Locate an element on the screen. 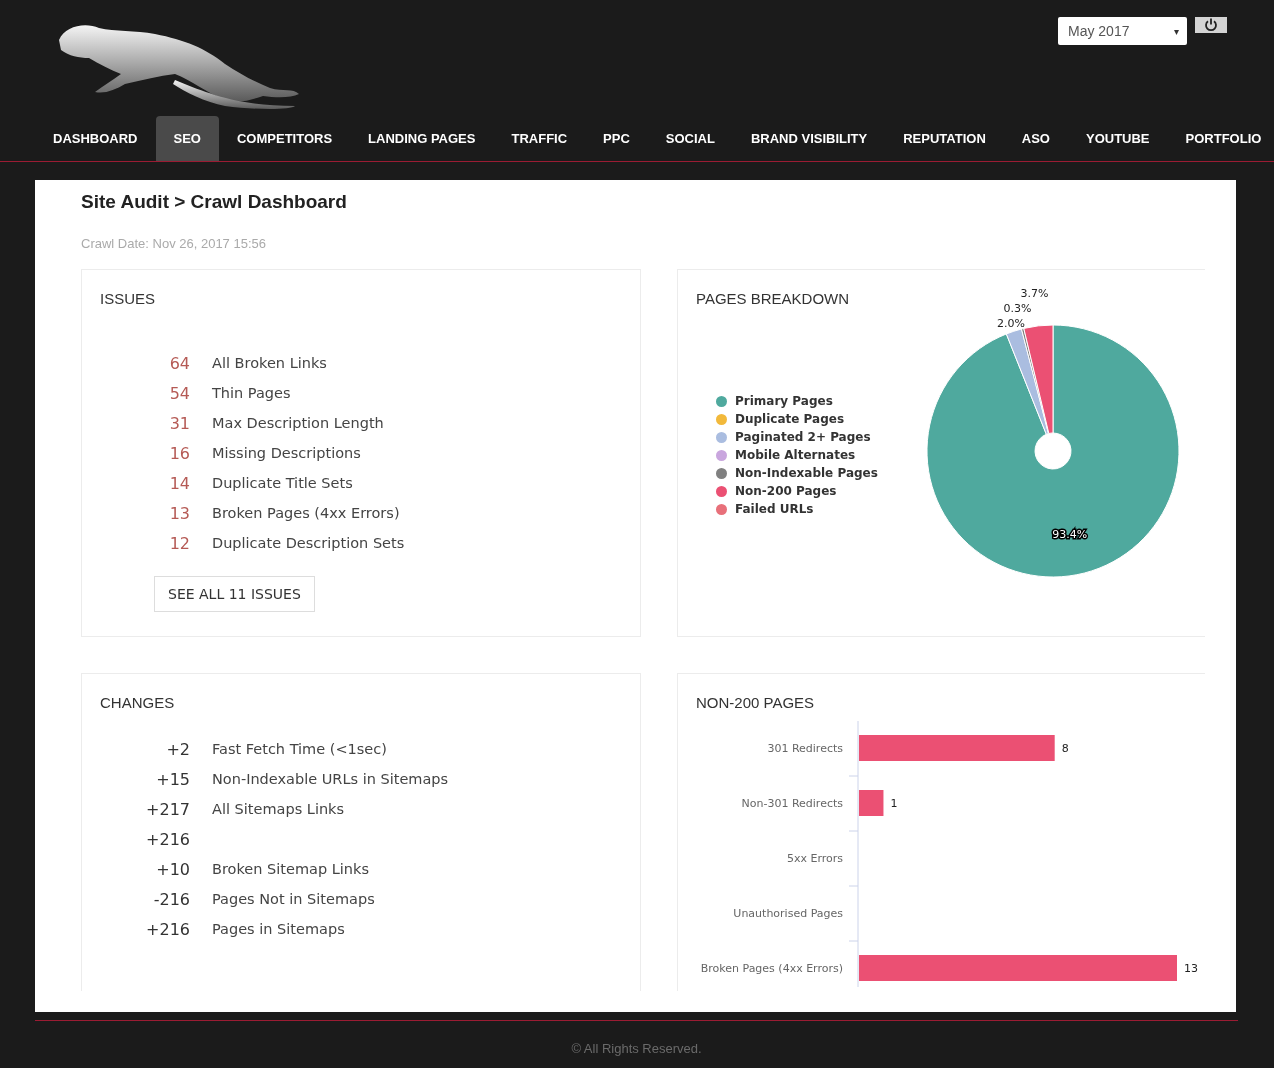 This screenshot has height=1068, width=1274. issue-count: 64 is located at coordinates (179, 363).